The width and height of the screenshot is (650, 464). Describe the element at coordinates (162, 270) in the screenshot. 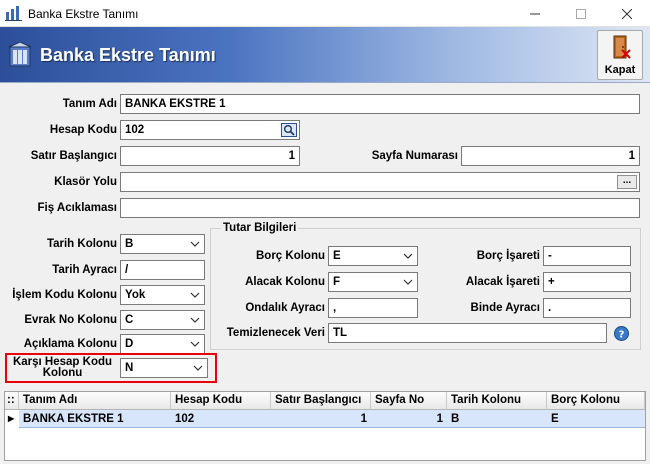

I see `tarih-ayraci-input: /` at that location.